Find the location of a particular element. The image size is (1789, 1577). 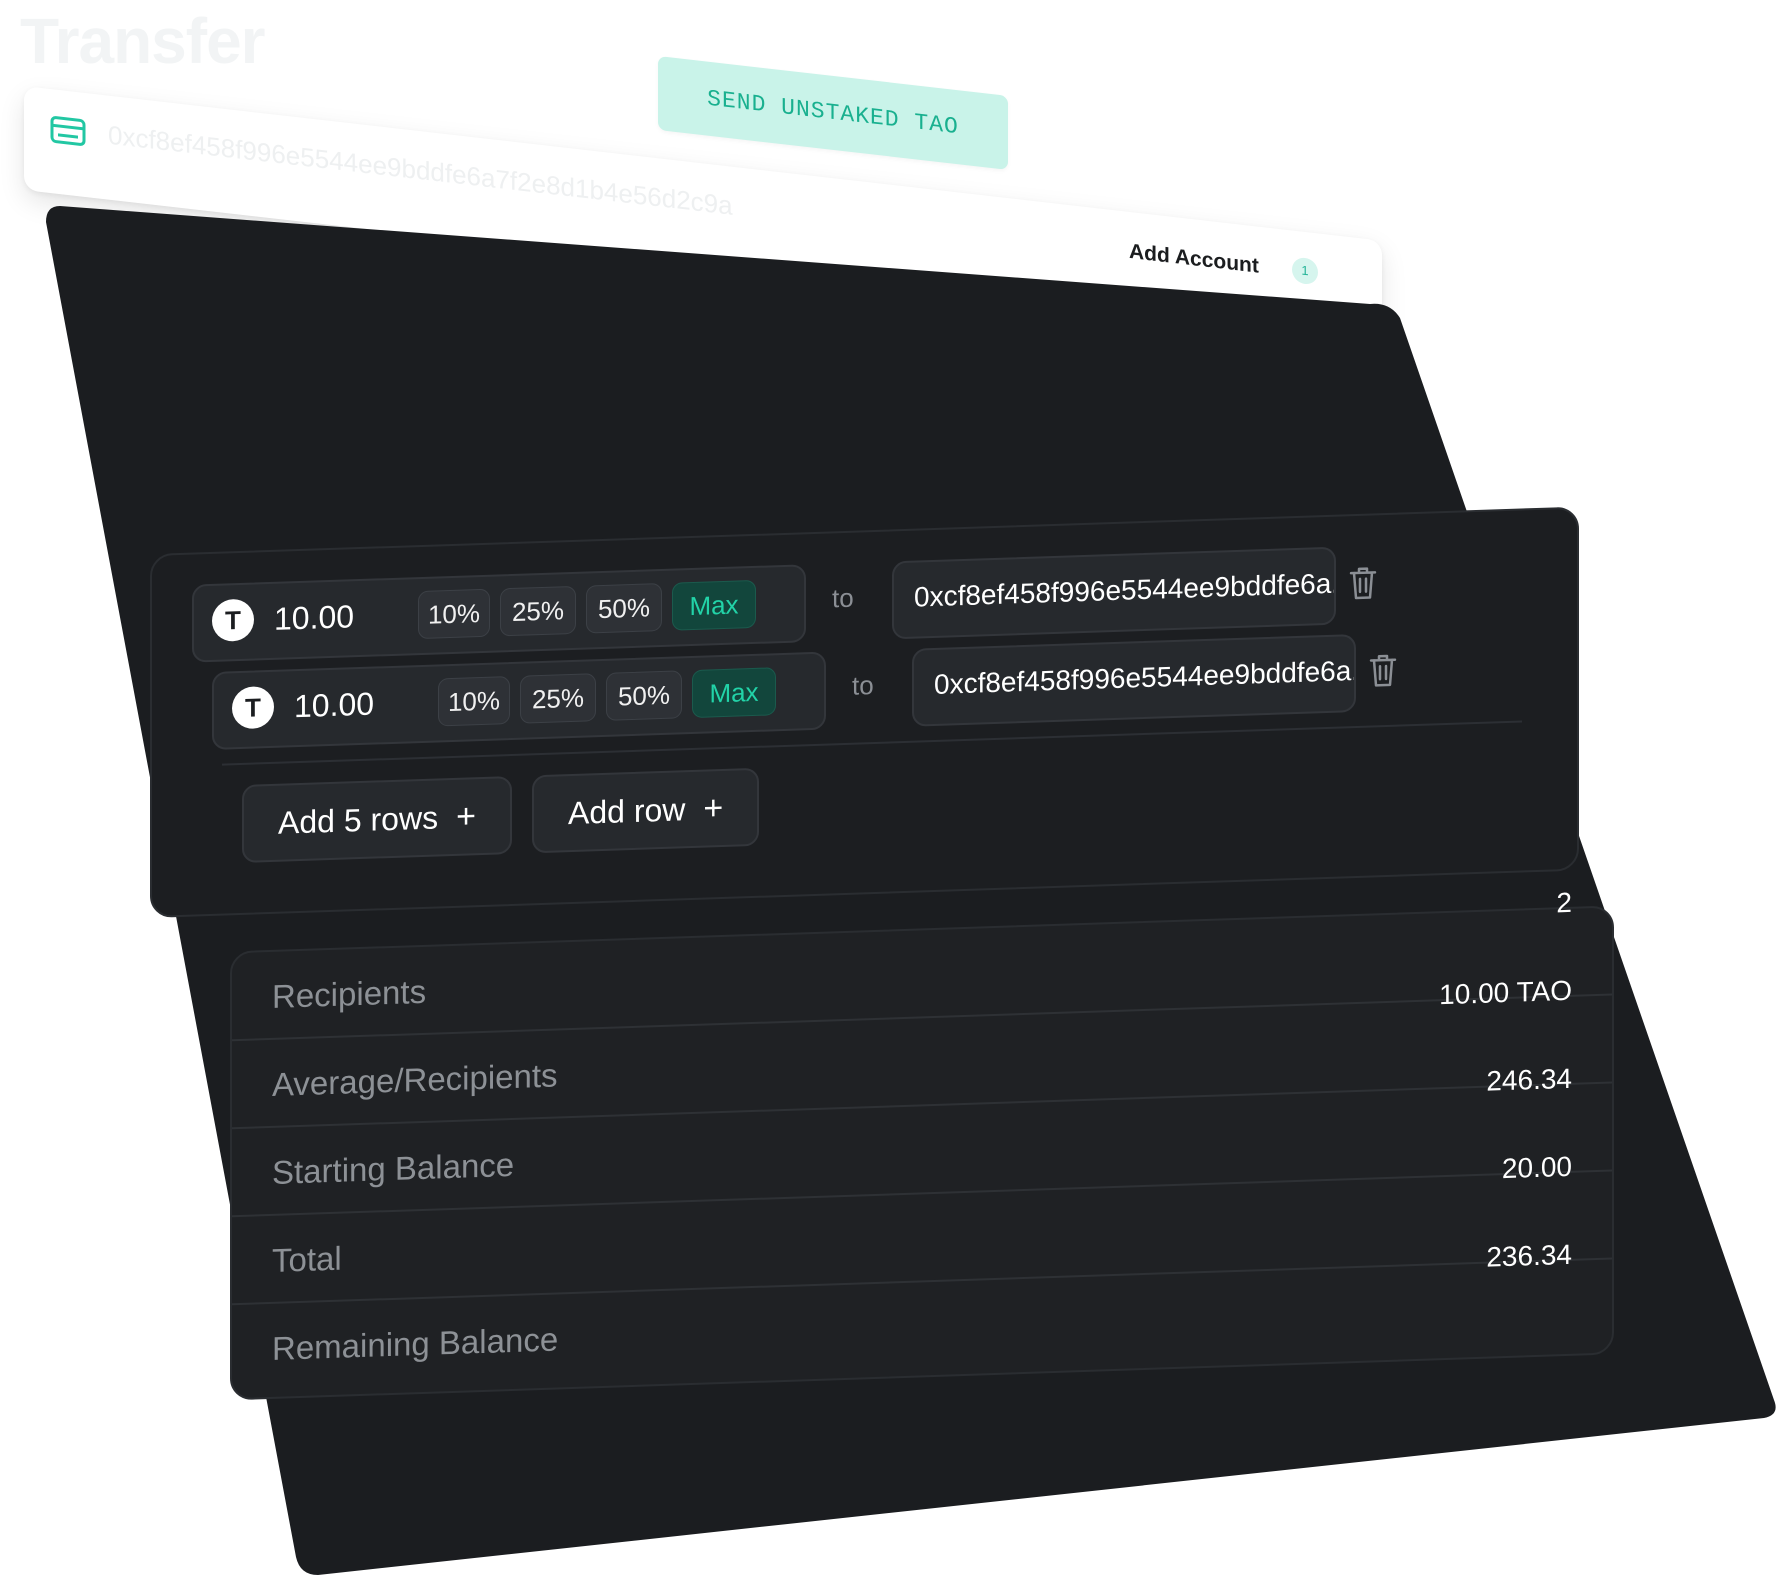

stat-value: 10.00 TAO is located at coordinates (1505, 992).